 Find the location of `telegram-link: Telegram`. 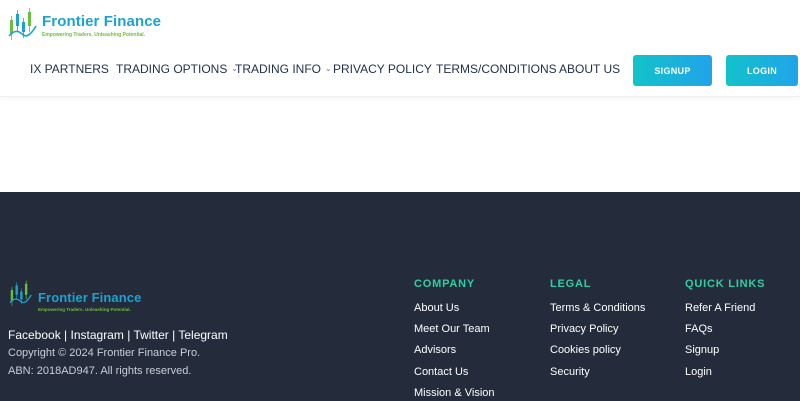

telegram-link: Telegram is located at coordinates (202, 335).